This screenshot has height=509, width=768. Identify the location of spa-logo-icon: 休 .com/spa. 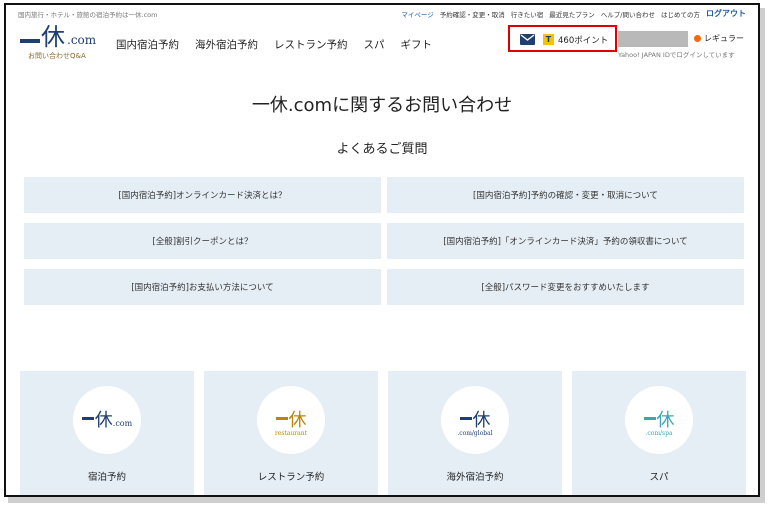
(659, 420).